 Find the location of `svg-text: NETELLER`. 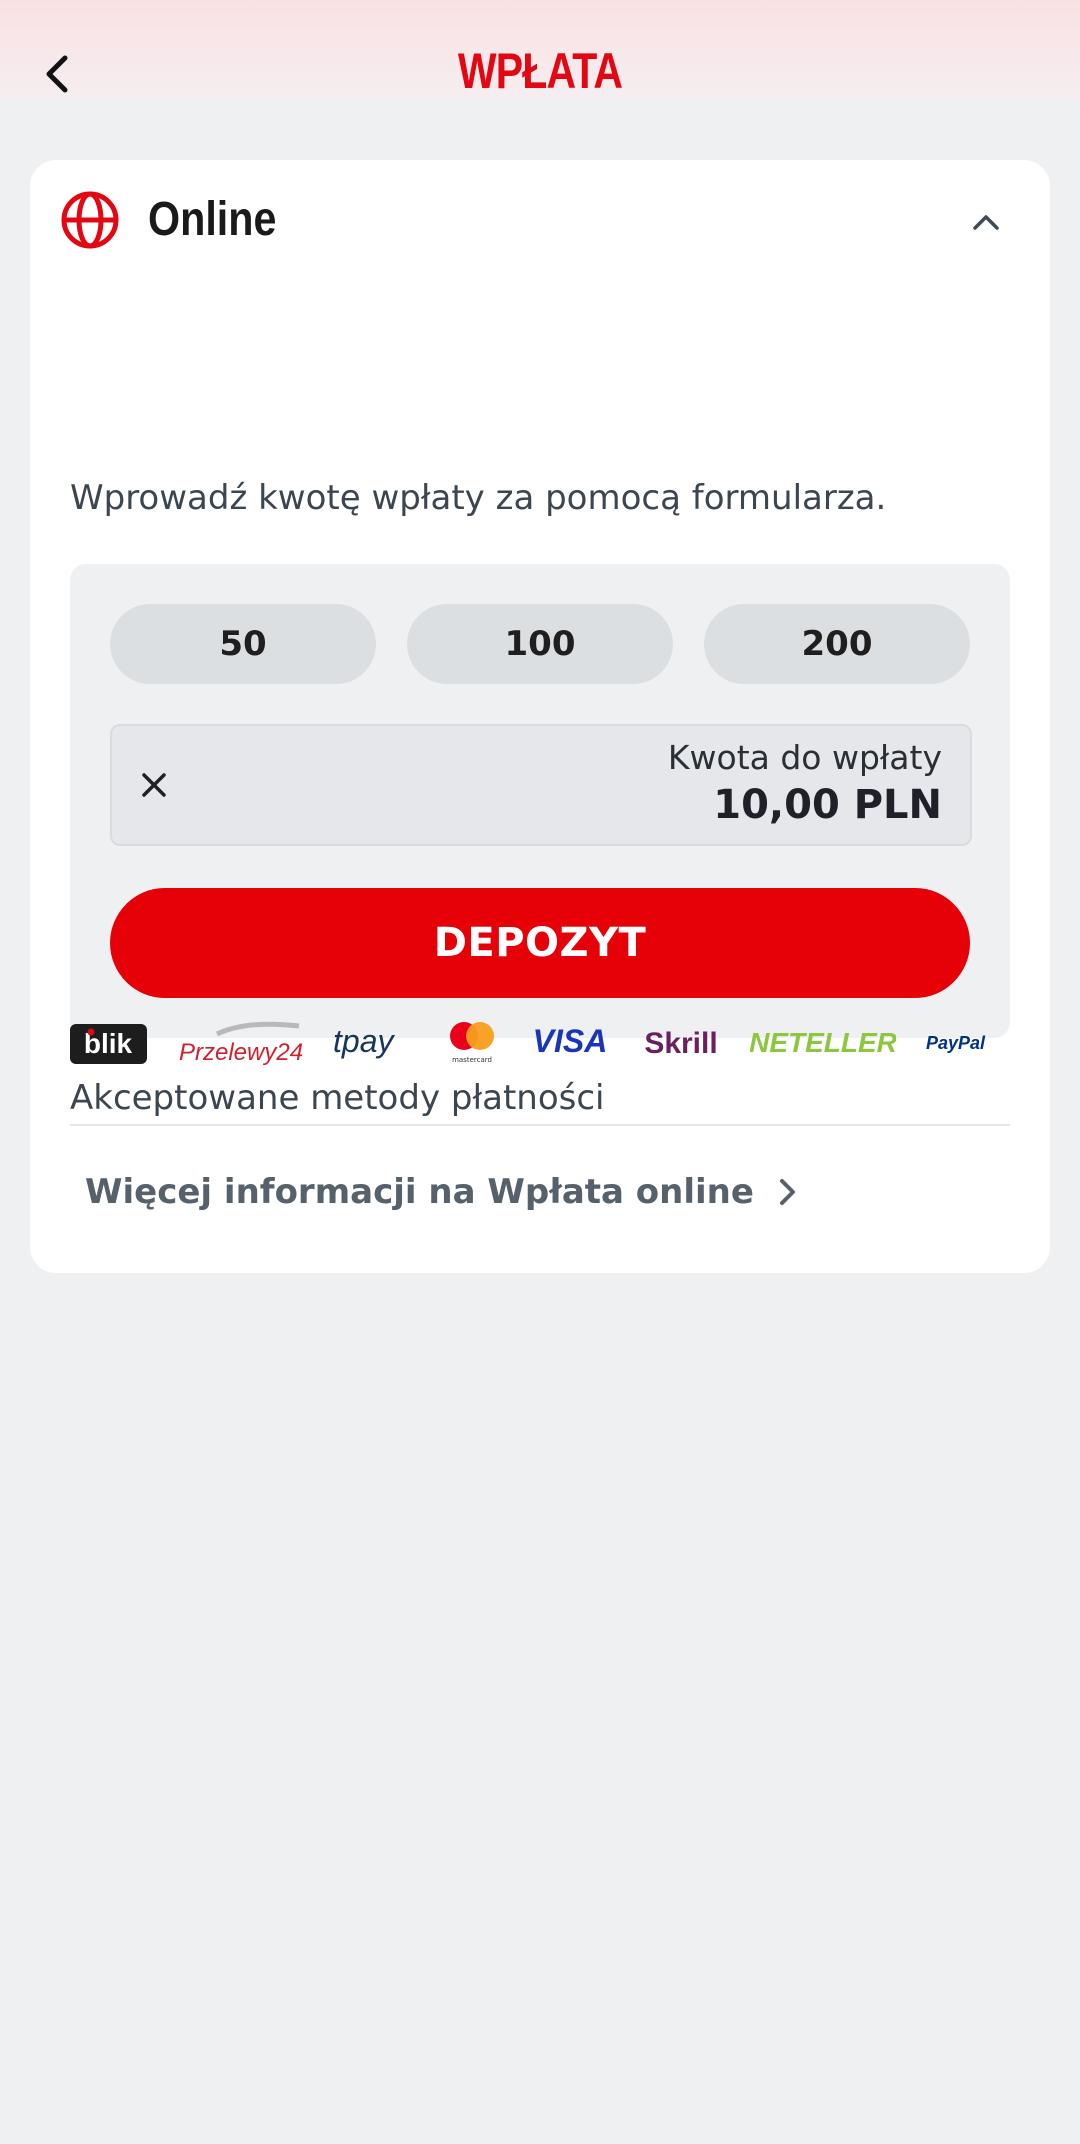

svg-text: NETELLER is located at coordinates (823, 1042).